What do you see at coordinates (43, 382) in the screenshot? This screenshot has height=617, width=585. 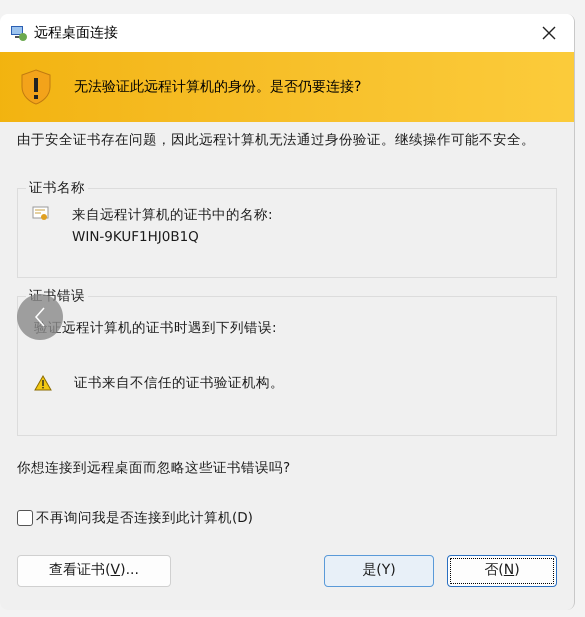 I see `warning-icon` at bounding box center [43, 382].